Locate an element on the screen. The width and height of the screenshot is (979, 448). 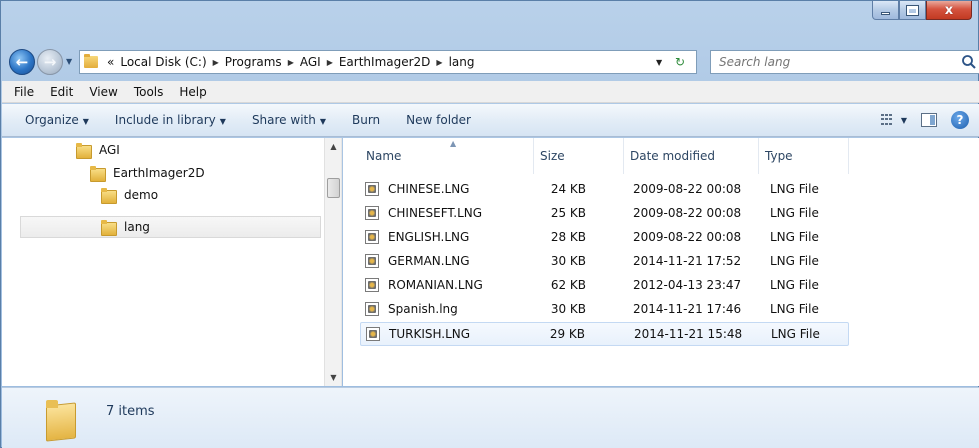
organize-button: Organize ▼ is located at coordinates (57, 120).